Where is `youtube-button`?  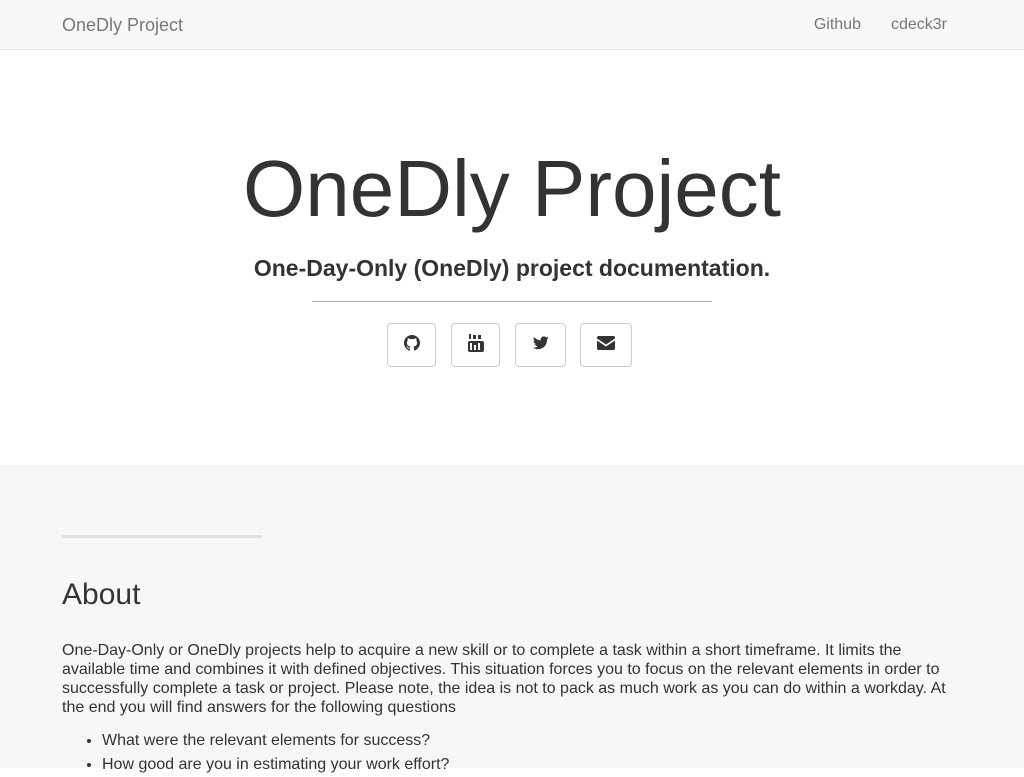 youtube-button is located at coordinates (475, 345).